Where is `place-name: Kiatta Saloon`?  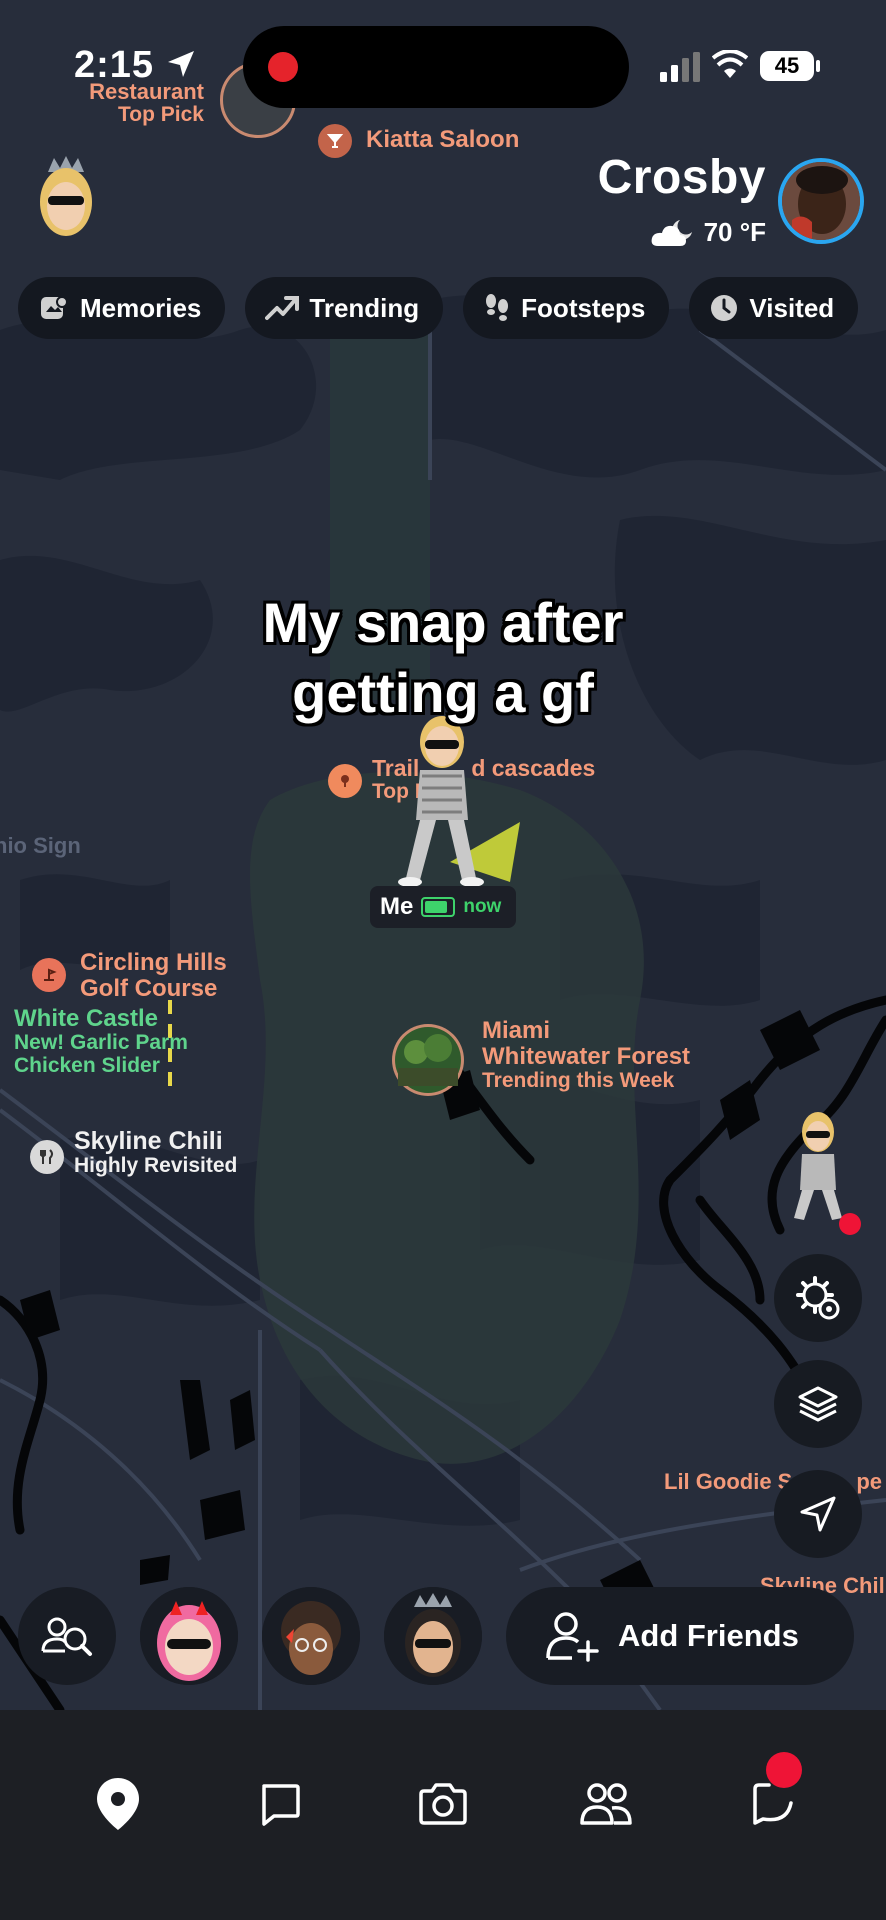 place-name: Kiatta Saloon is located at coordinates (443, 139).